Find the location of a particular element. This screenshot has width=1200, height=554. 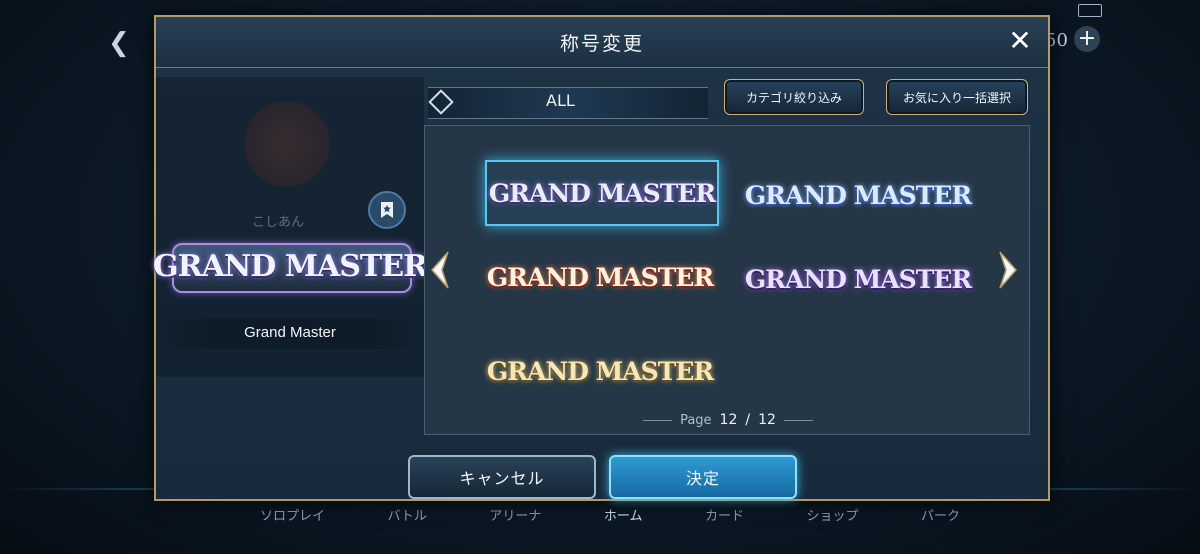

nav-item-home: ホーム is located at coordinates (623, 516).